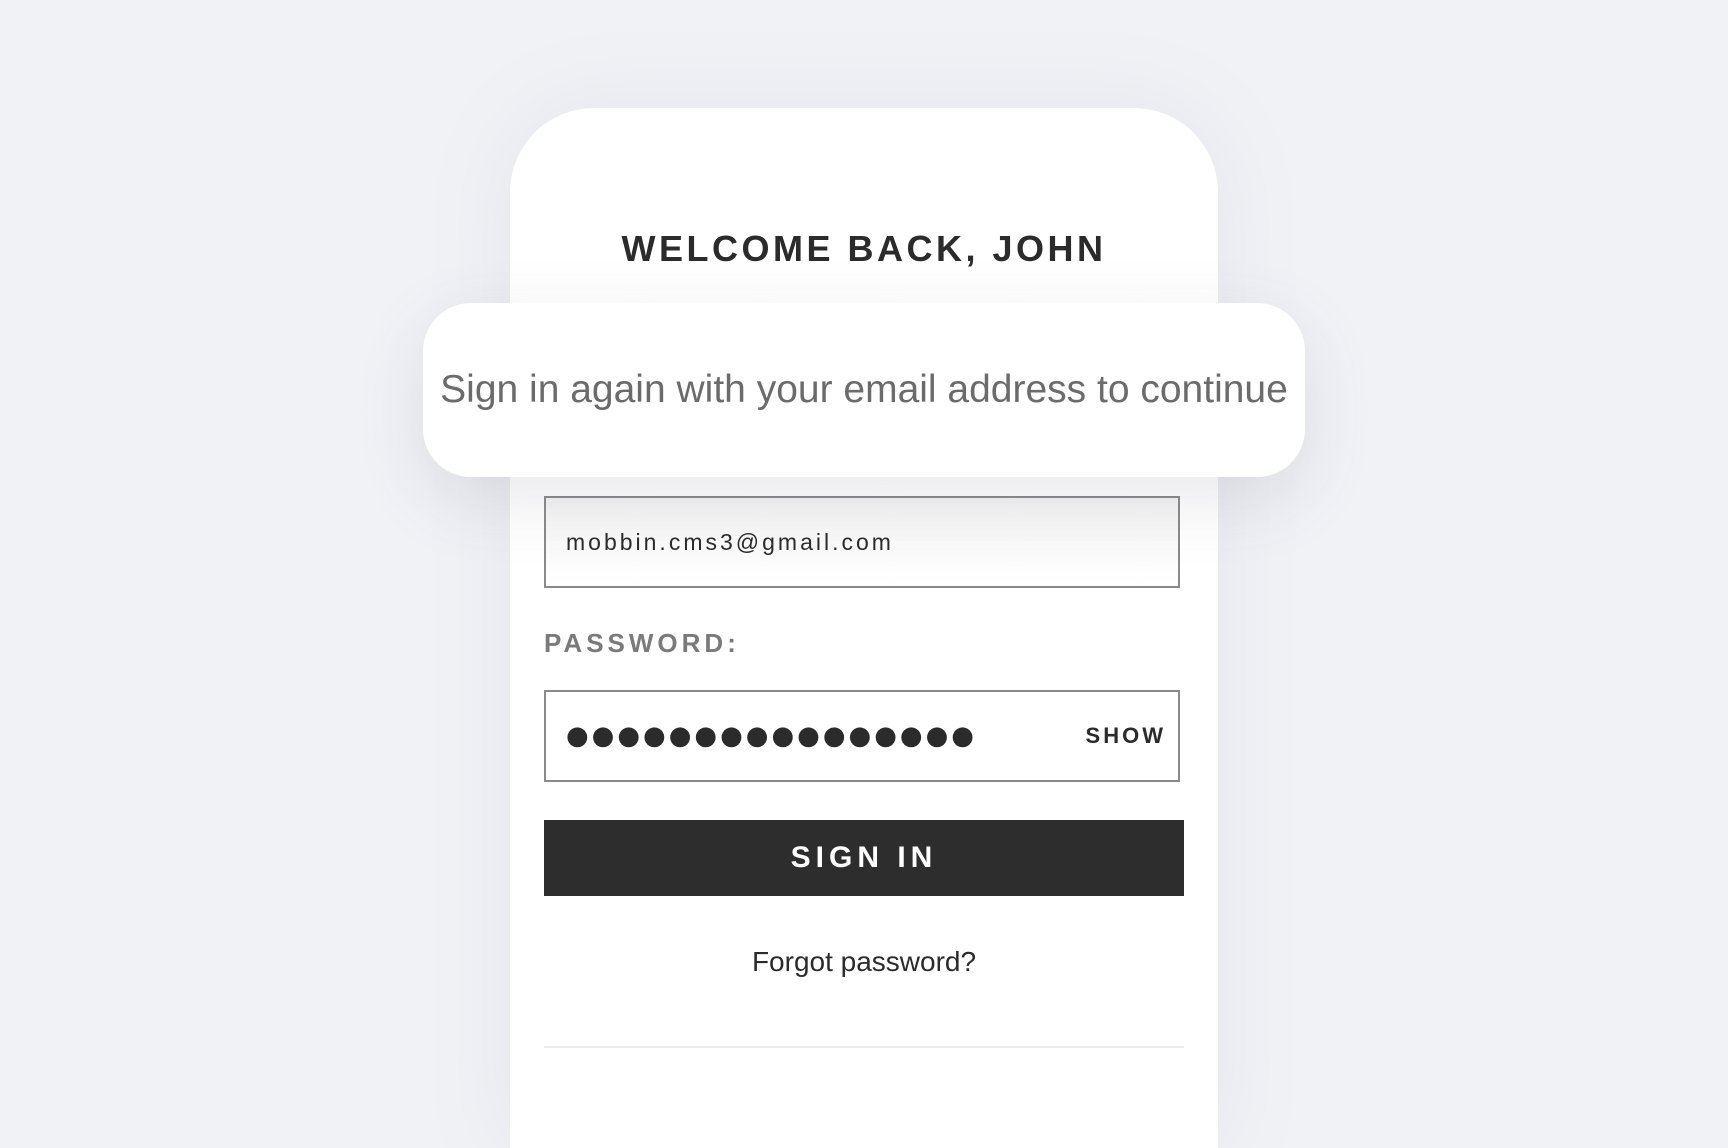  I want to click on email-field: mobbin.cms3@gmail.com, so click(862, 542).